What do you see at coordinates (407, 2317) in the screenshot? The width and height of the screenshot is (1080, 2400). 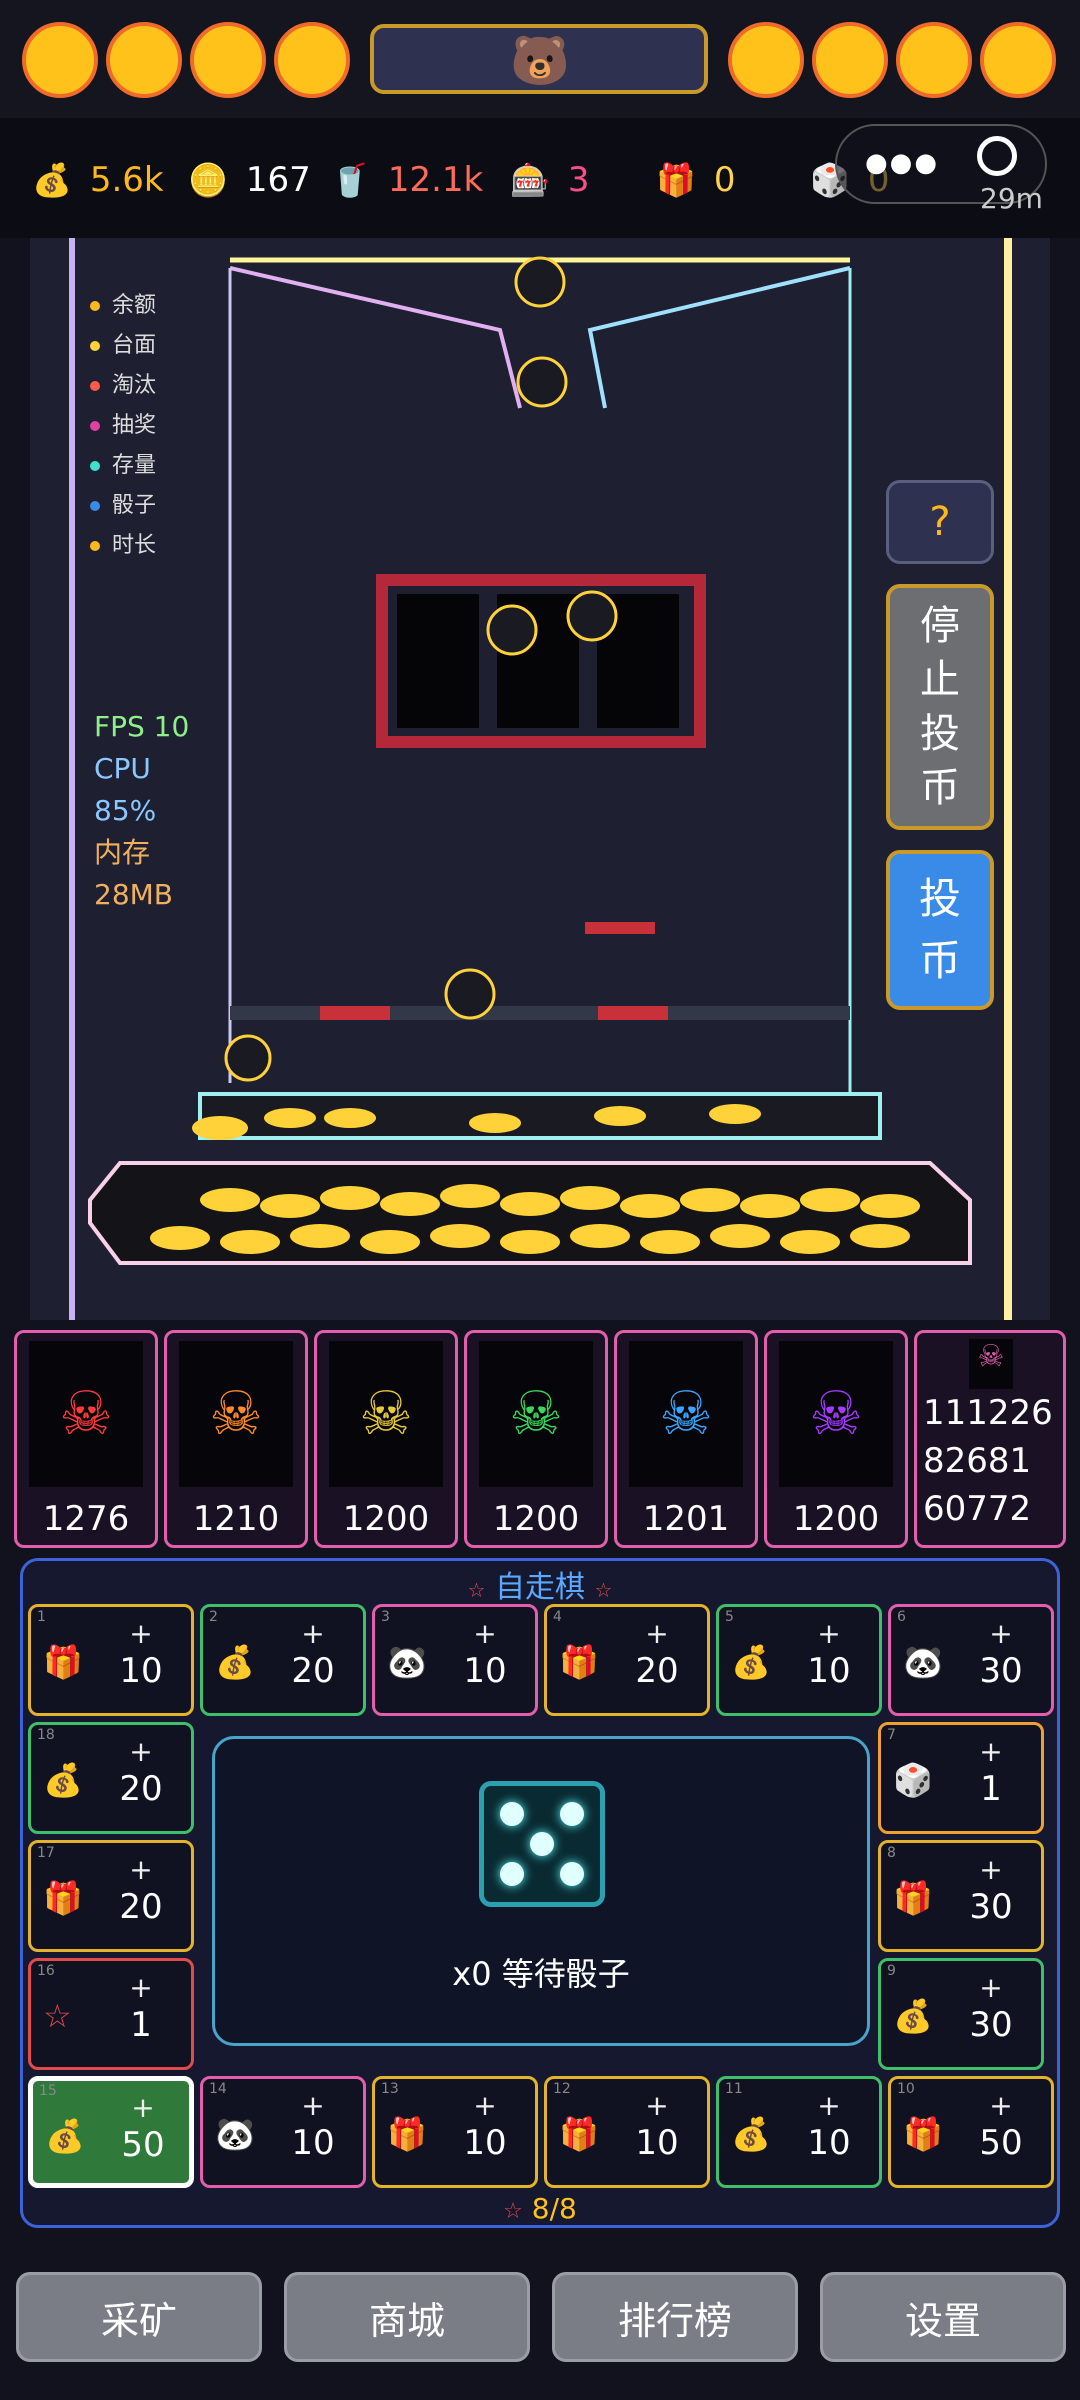 I see `nav-shop: 商城` at bounding box center [407, 2317].